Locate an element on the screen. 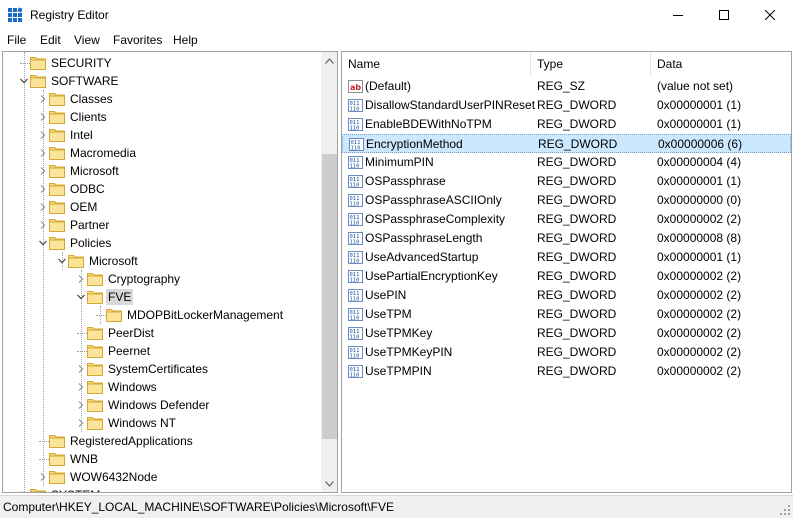 This screenshot has width=793, height=518. tree-node-label: SystemCertificates is located at coordinates (158, 369).